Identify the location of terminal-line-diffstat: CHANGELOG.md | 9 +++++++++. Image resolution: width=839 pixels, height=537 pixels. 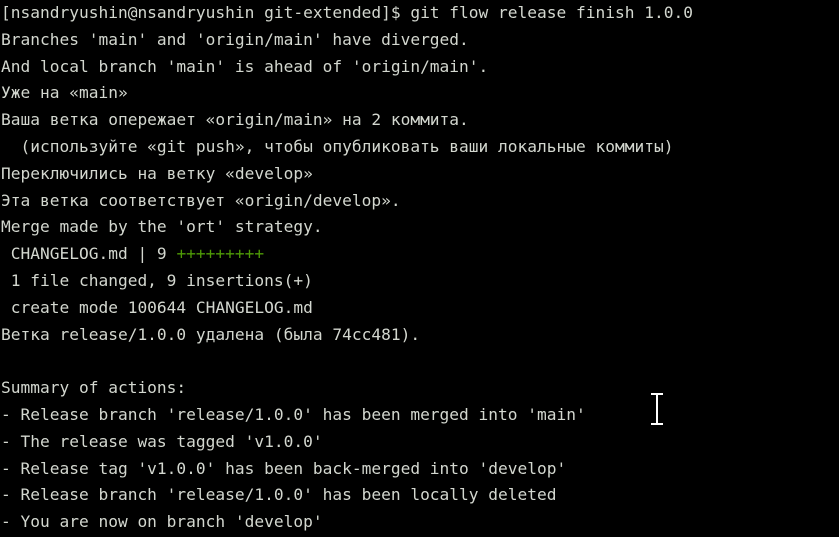
(419, 254).